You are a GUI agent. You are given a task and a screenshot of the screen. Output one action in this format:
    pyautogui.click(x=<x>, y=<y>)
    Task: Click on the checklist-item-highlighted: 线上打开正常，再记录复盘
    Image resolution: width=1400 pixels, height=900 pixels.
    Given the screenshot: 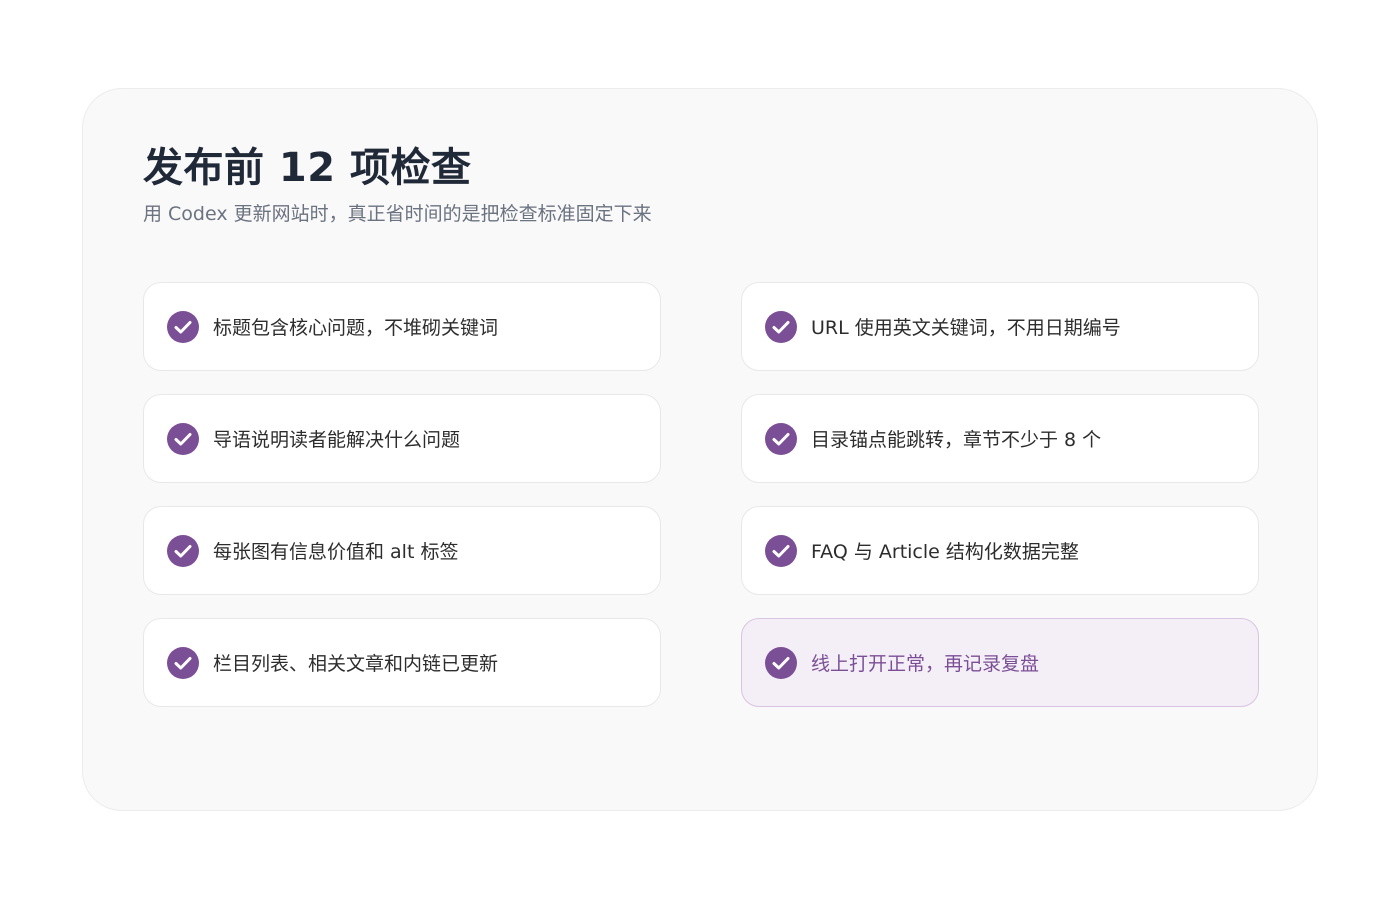 What is the action you would take?
    pyautogui.click(x=1000, y=662)
    